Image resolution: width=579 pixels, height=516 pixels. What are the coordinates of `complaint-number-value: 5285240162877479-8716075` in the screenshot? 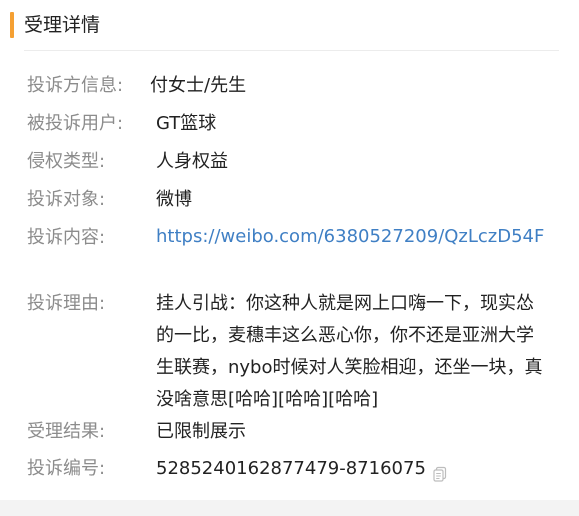 It's located at (291, 468).